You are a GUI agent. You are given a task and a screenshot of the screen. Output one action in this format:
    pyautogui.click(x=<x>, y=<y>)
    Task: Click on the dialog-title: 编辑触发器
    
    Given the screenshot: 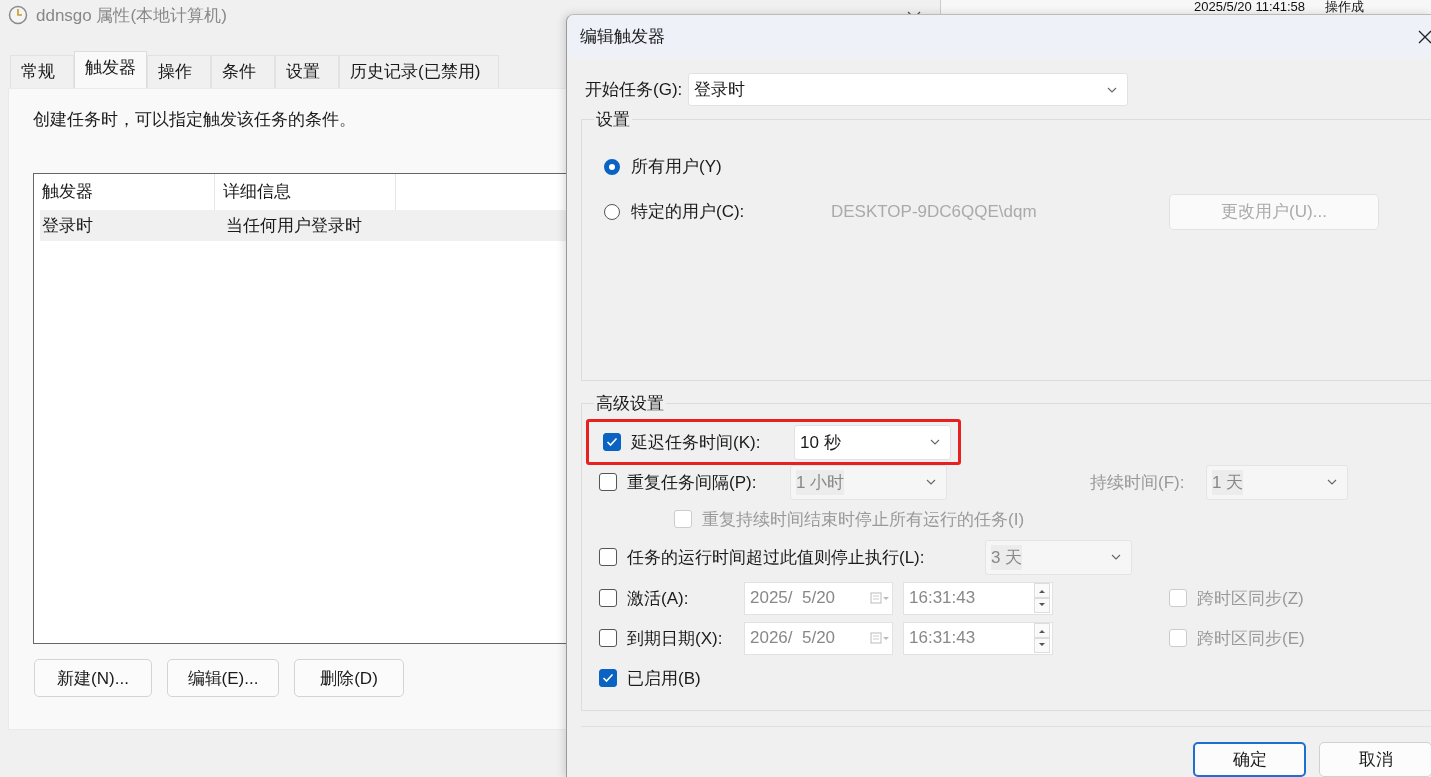 What is the action you would take?
    pyautogui.click(x=623, y=37)
    